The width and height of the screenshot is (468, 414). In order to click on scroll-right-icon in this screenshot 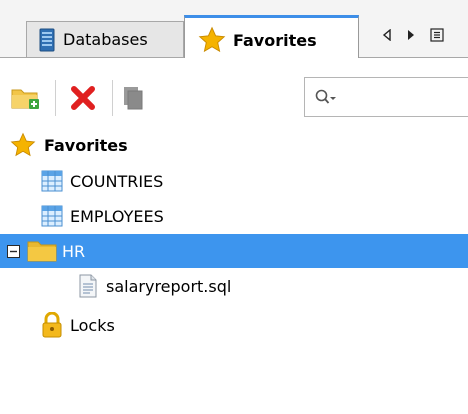, I will do `click(411, 35)`.